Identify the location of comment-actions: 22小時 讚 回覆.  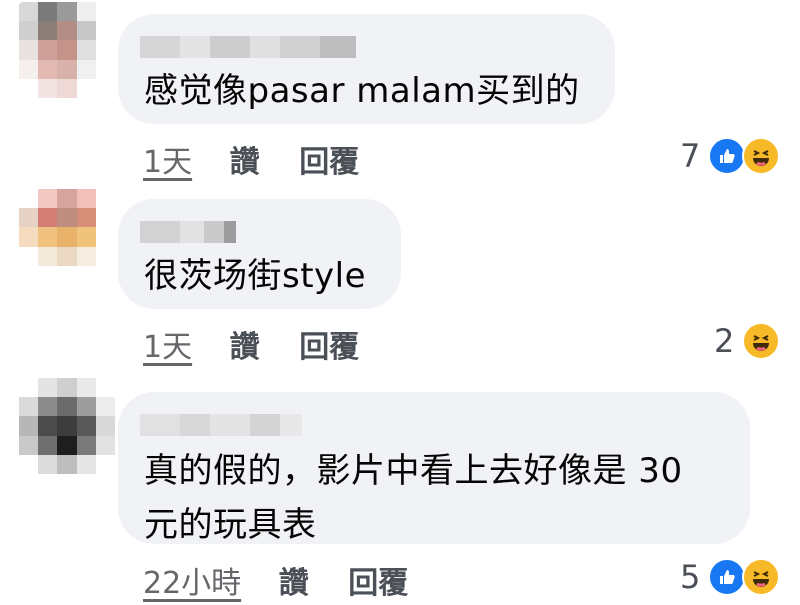
(275, 580).